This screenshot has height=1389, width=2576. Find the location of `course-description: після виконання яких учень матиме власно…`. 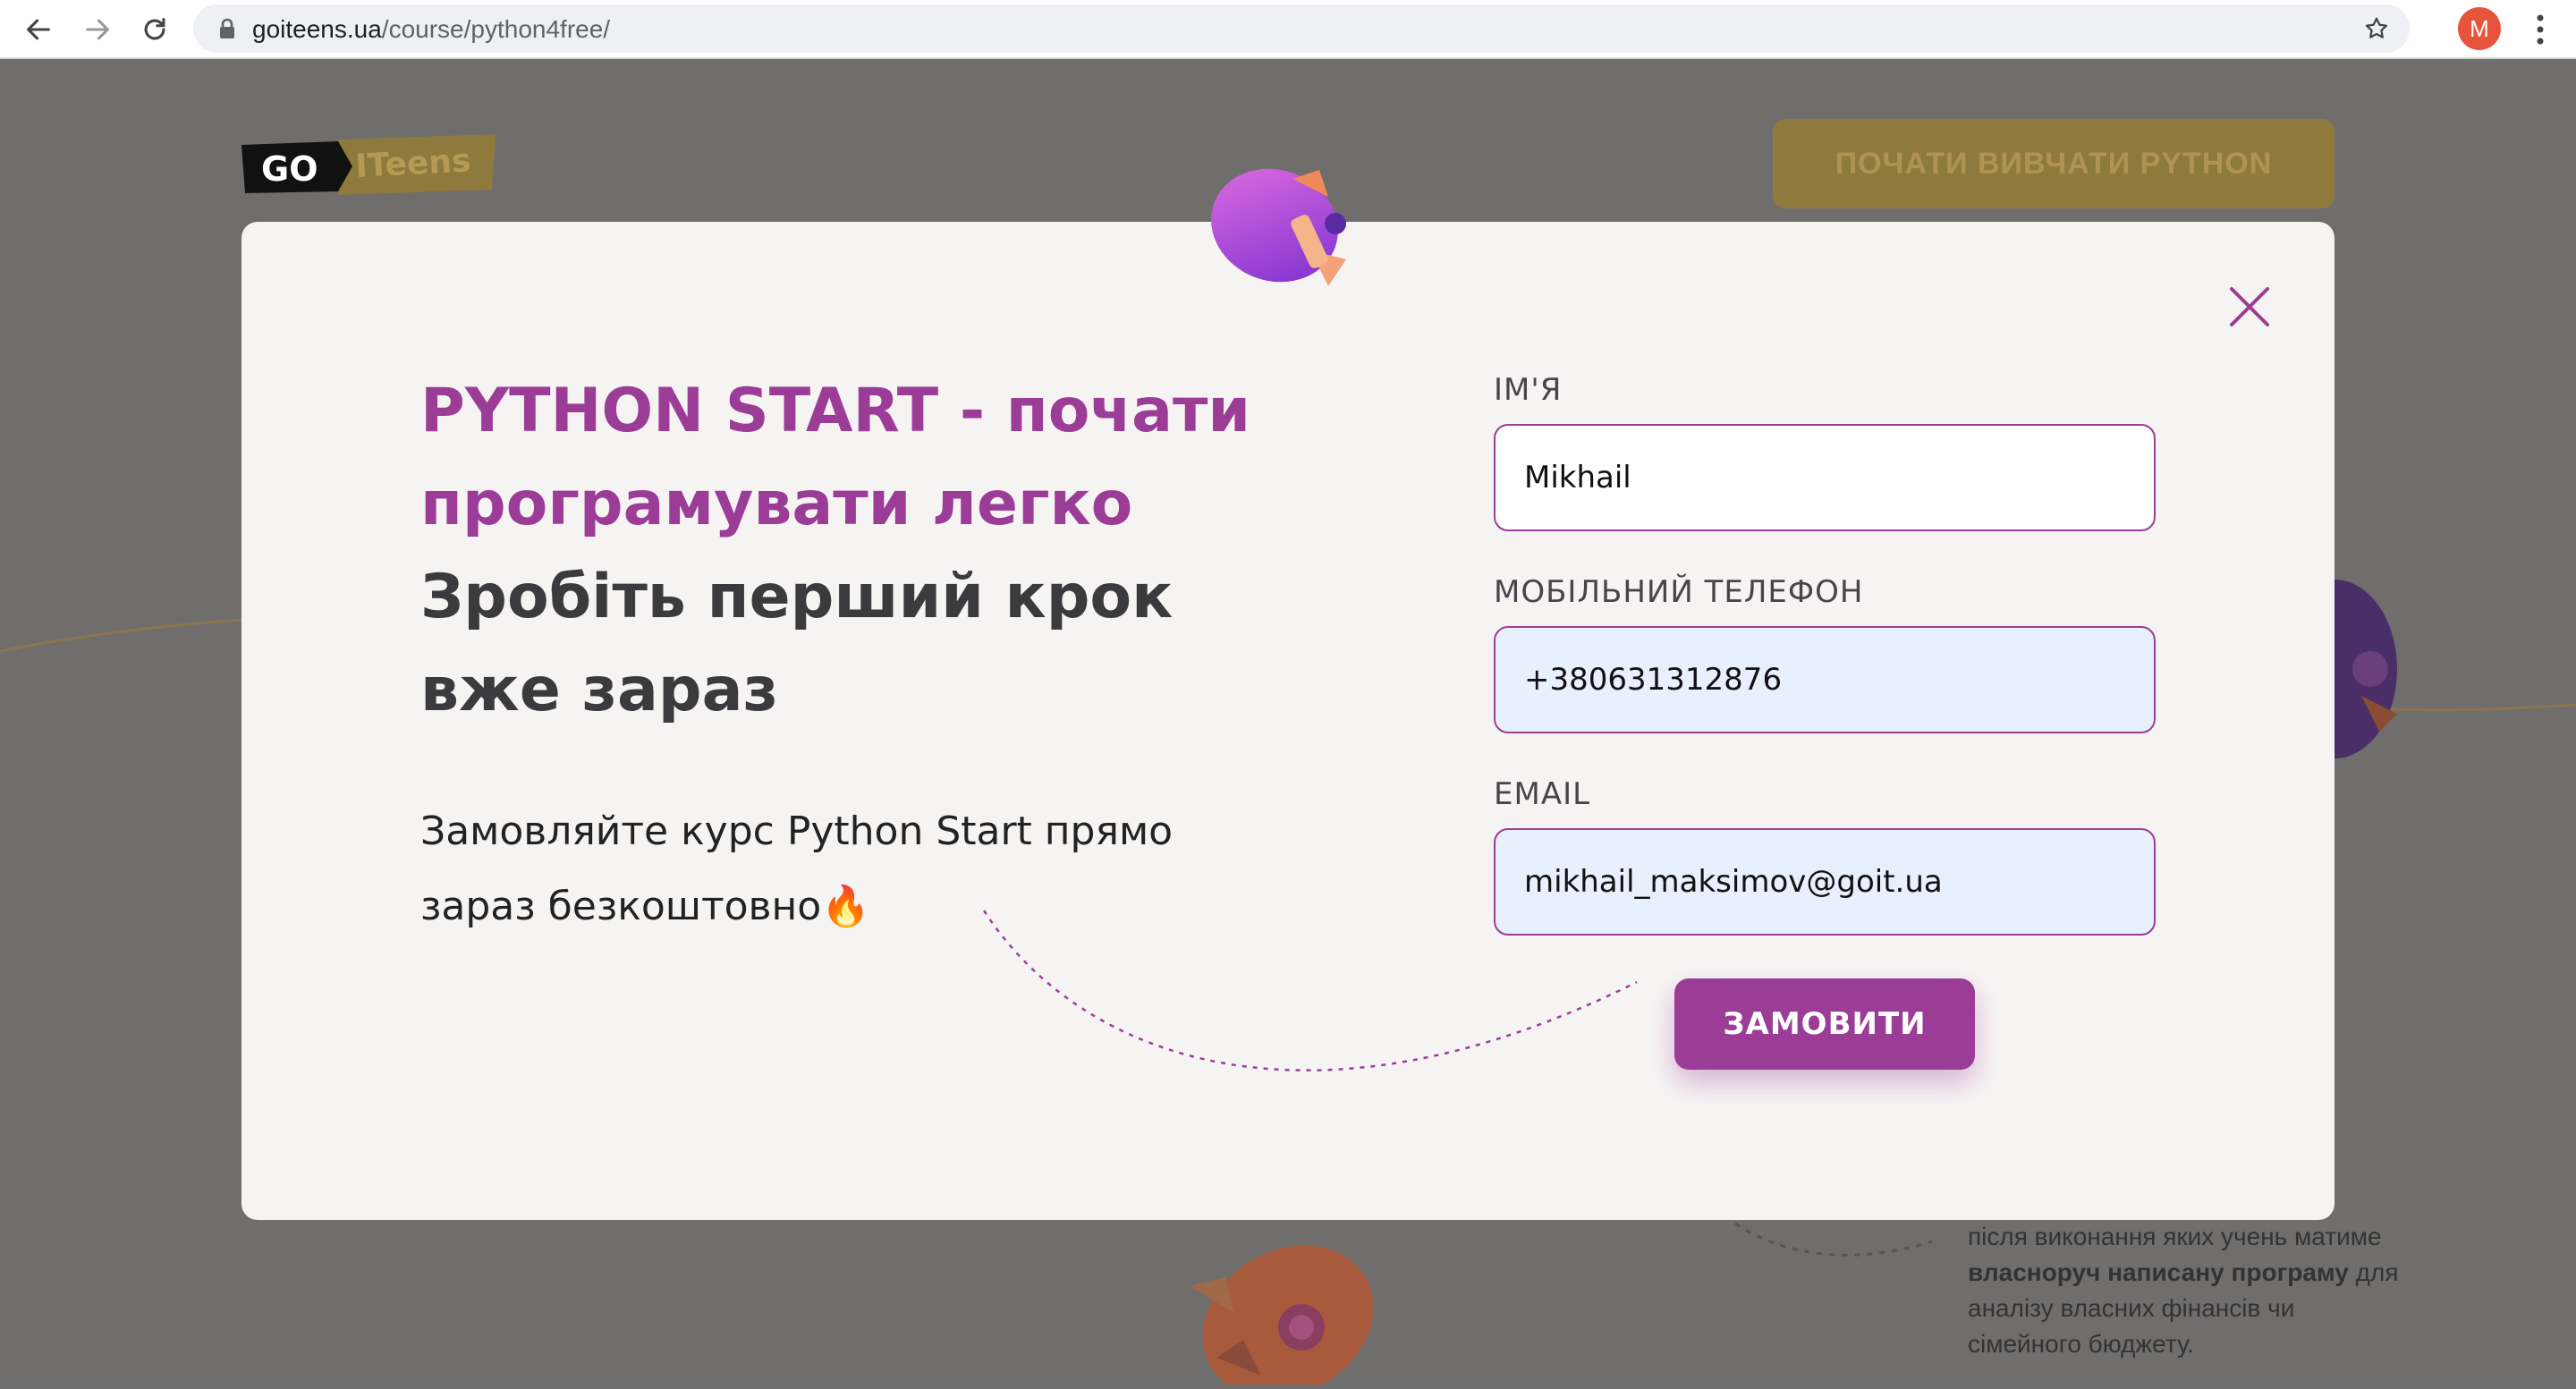

course-description: після виконання яких учень матиме власно… is located at coordinates (2218, 1290).